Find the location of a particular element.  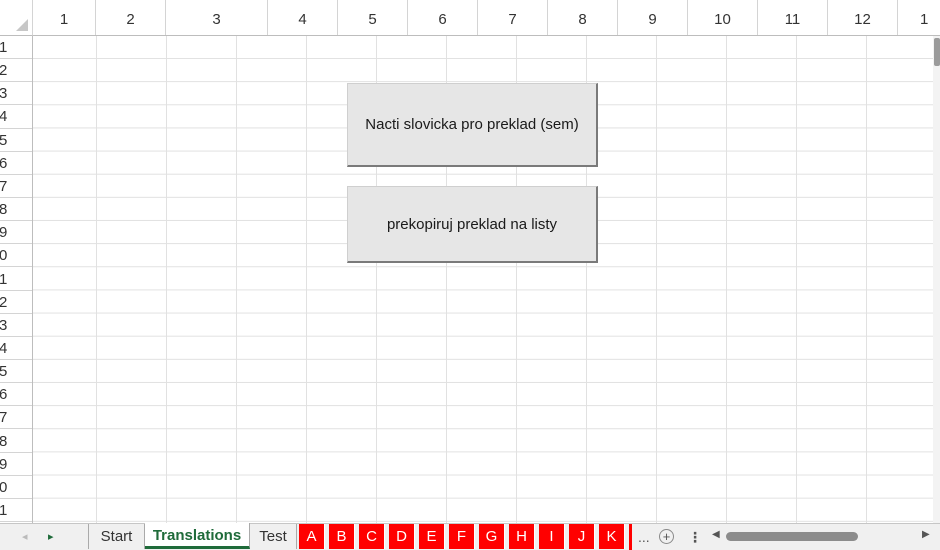

column-header: 3 is located at coordinates (217, 17).